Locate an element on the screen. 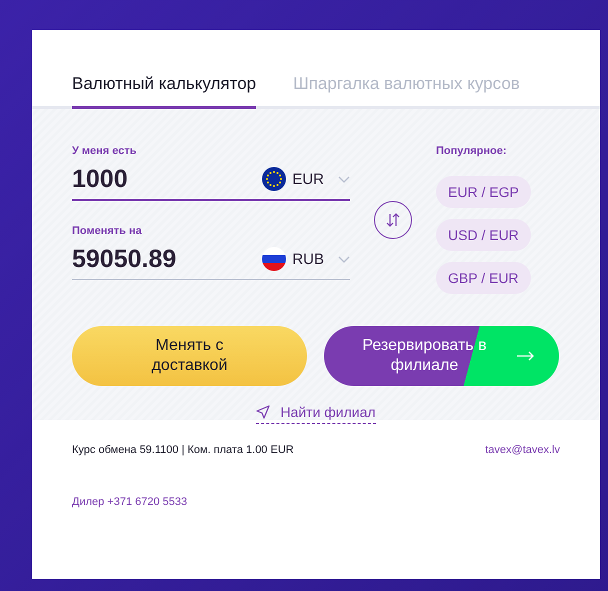  field-label: У меня есть is located at coordinates (105, 151).